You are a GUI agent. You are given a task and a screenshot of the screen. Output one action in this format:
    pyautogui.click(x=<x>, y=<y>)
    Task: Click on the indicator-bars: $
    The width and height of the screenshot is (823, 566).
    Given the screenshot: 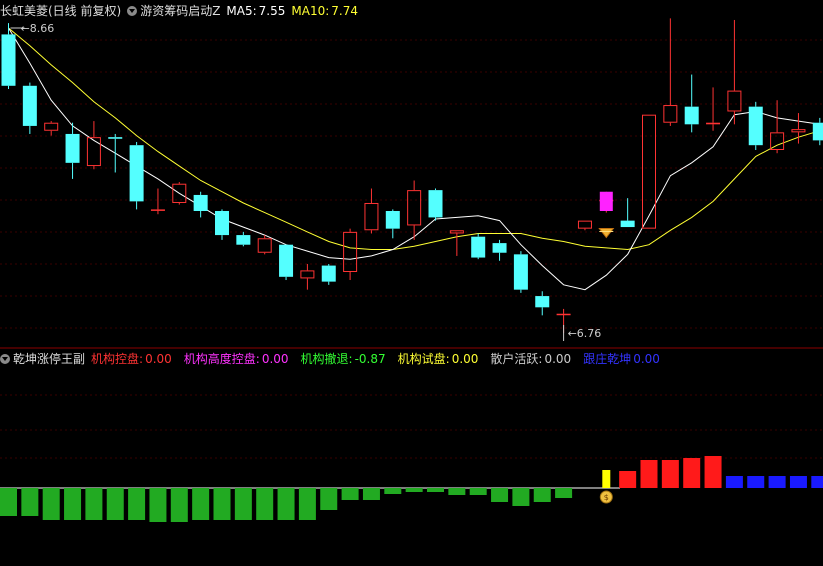 What is the action you would take?
    pyautogui.click(x=411, y=489)
    